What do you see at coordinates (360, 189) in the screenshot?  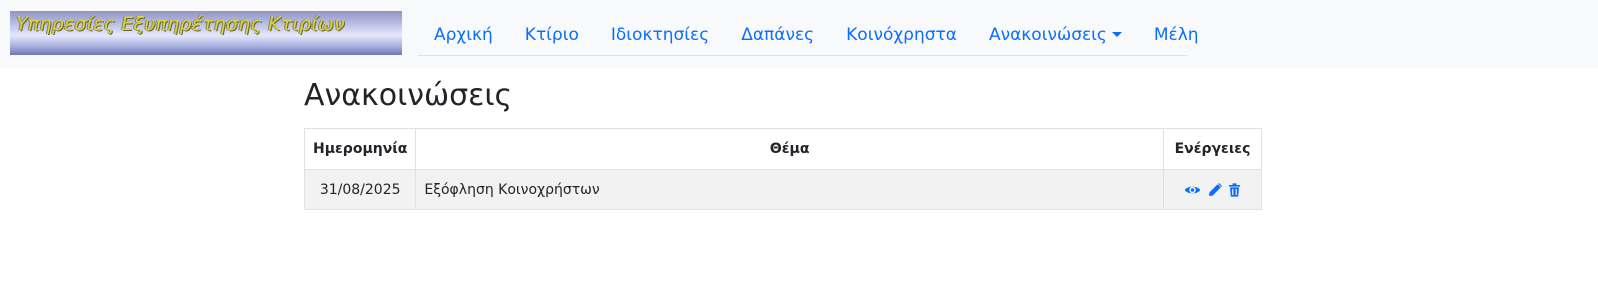 I see `cell-date: 31/08/2025` at bounding box center [360, 189].